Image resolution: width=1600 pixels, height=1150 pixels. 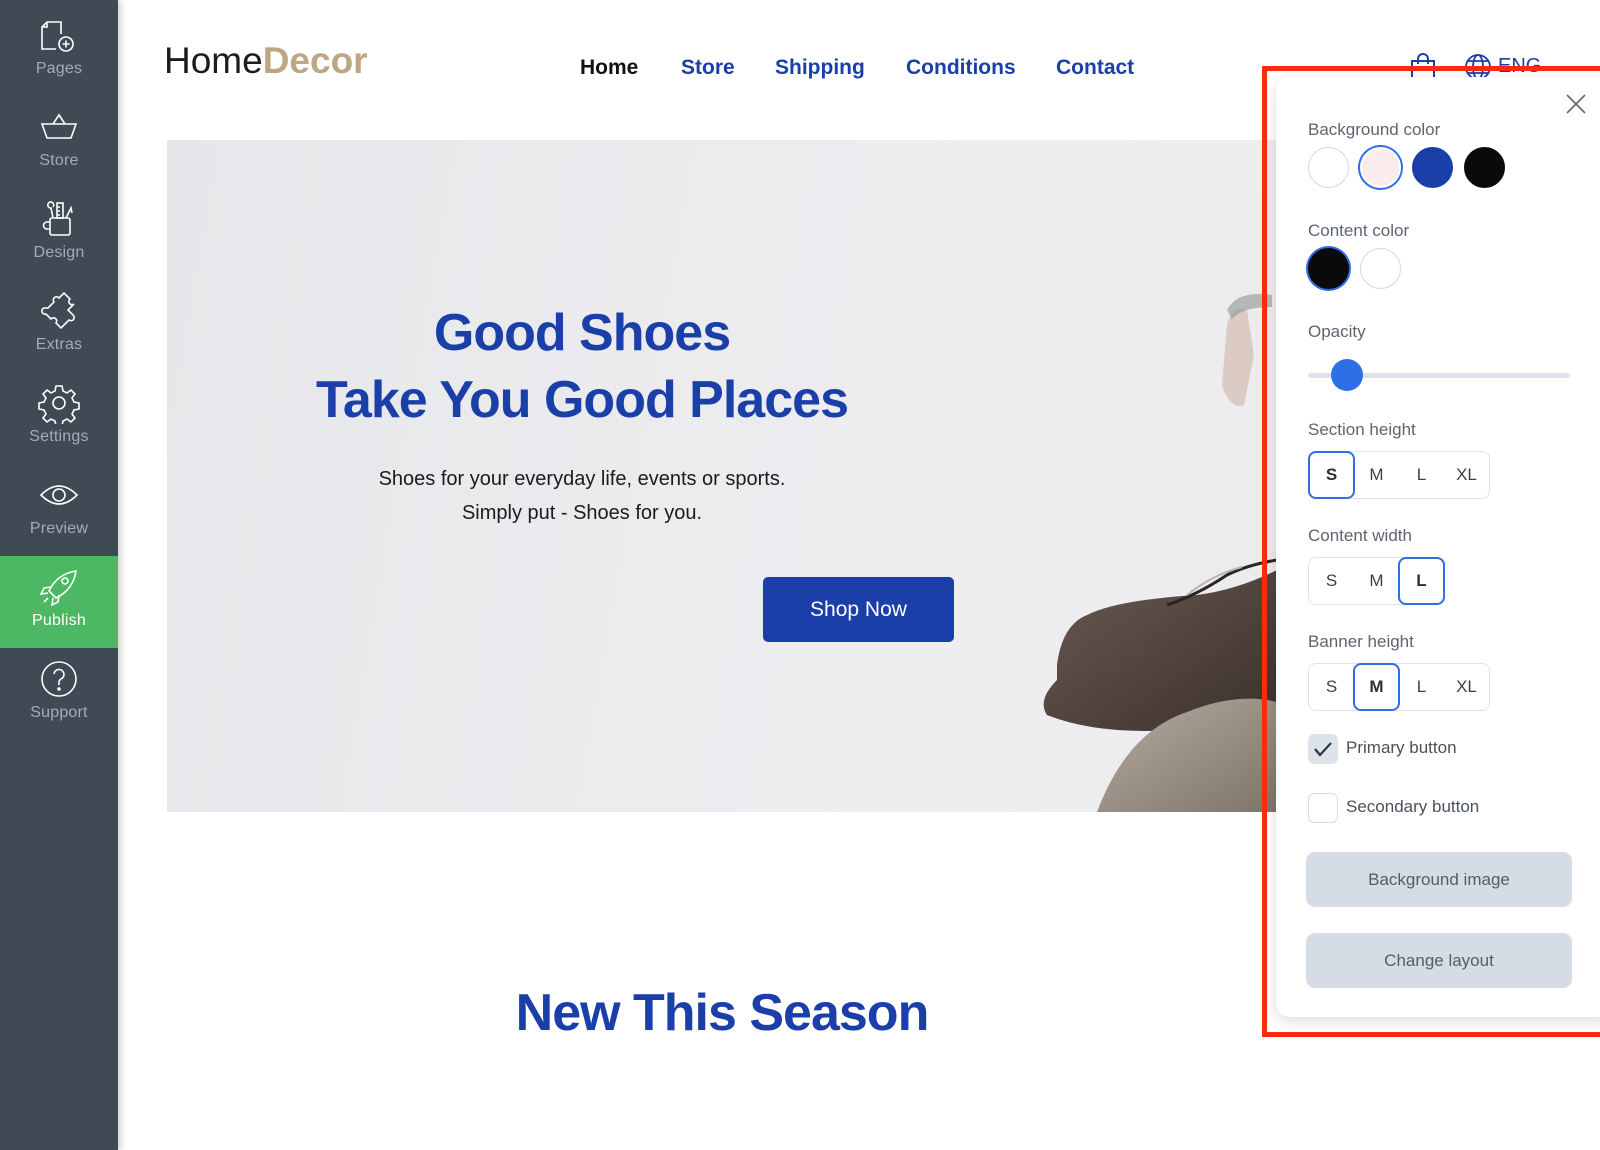 I want to click on nav-contact: Contact, so click(x=1095, y=68).